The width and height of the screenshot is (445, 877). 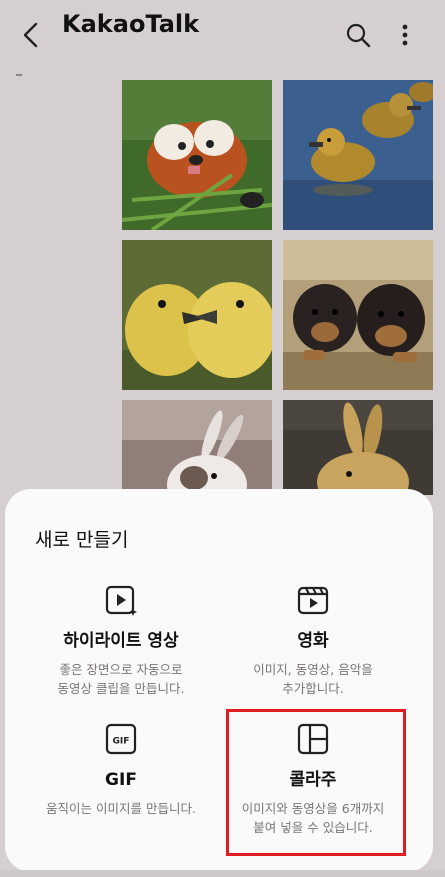 What do you see at coordinates (222, 873) in the screenshot?
I see `bottom-edge` at bounding box center [222, 873].